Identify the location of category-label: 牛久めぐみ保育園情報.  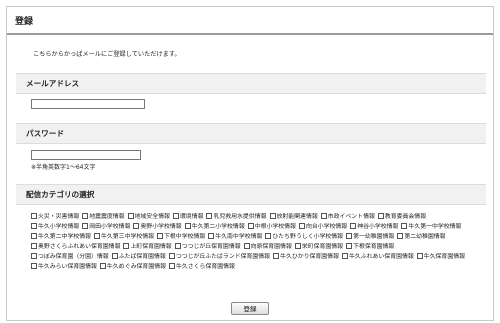
(136, 267).